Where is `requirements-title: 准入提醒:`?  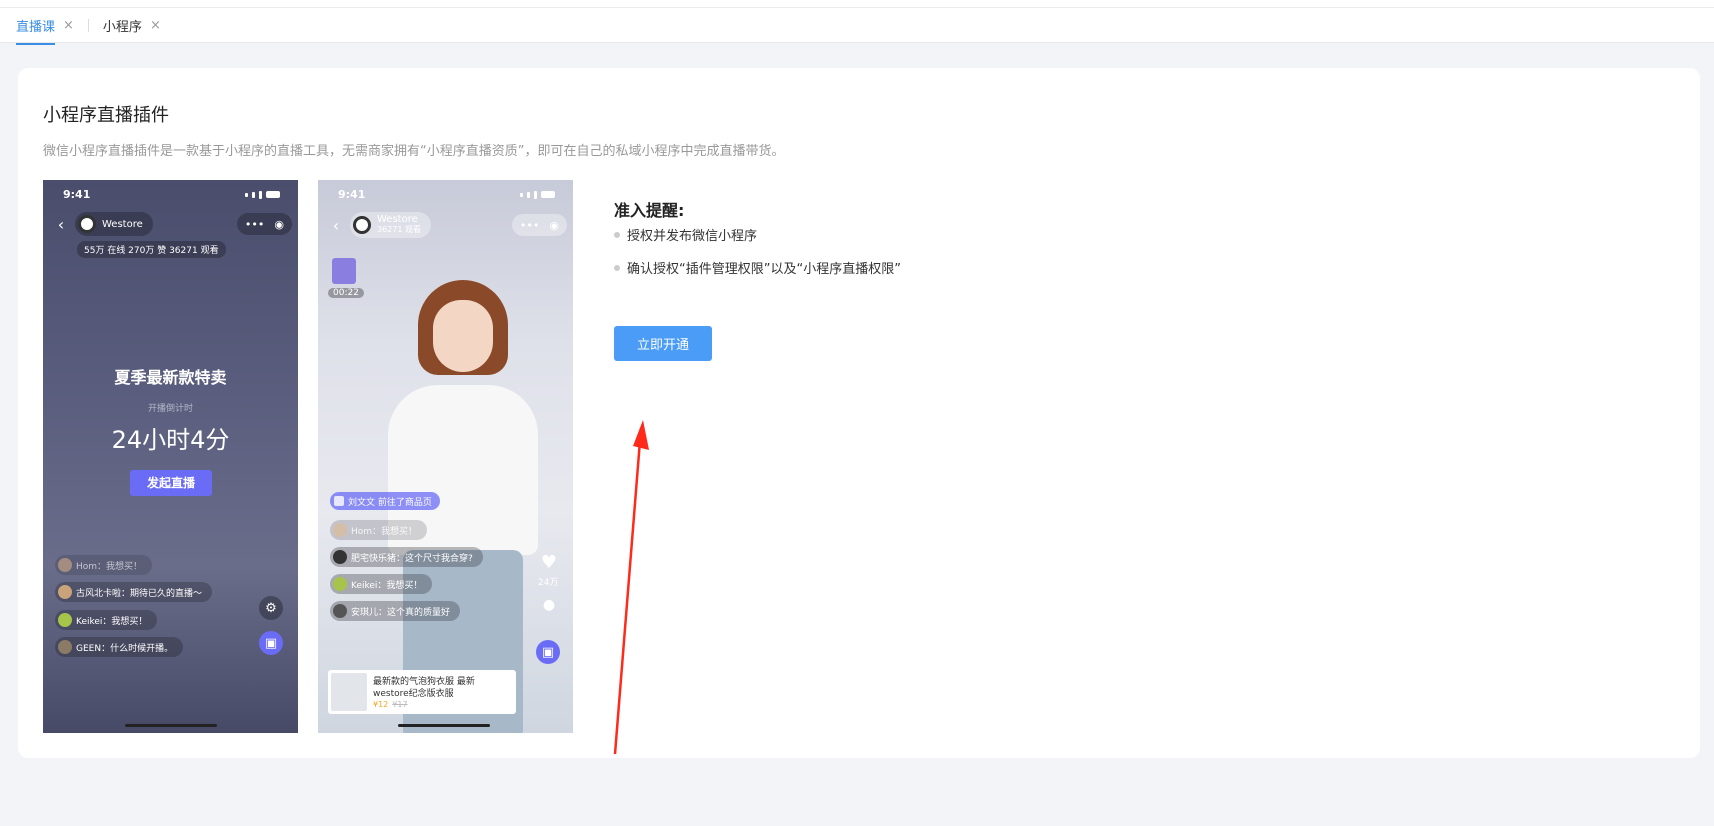 requirements-title: 准入提醒: is located at coordinates (649, 210).